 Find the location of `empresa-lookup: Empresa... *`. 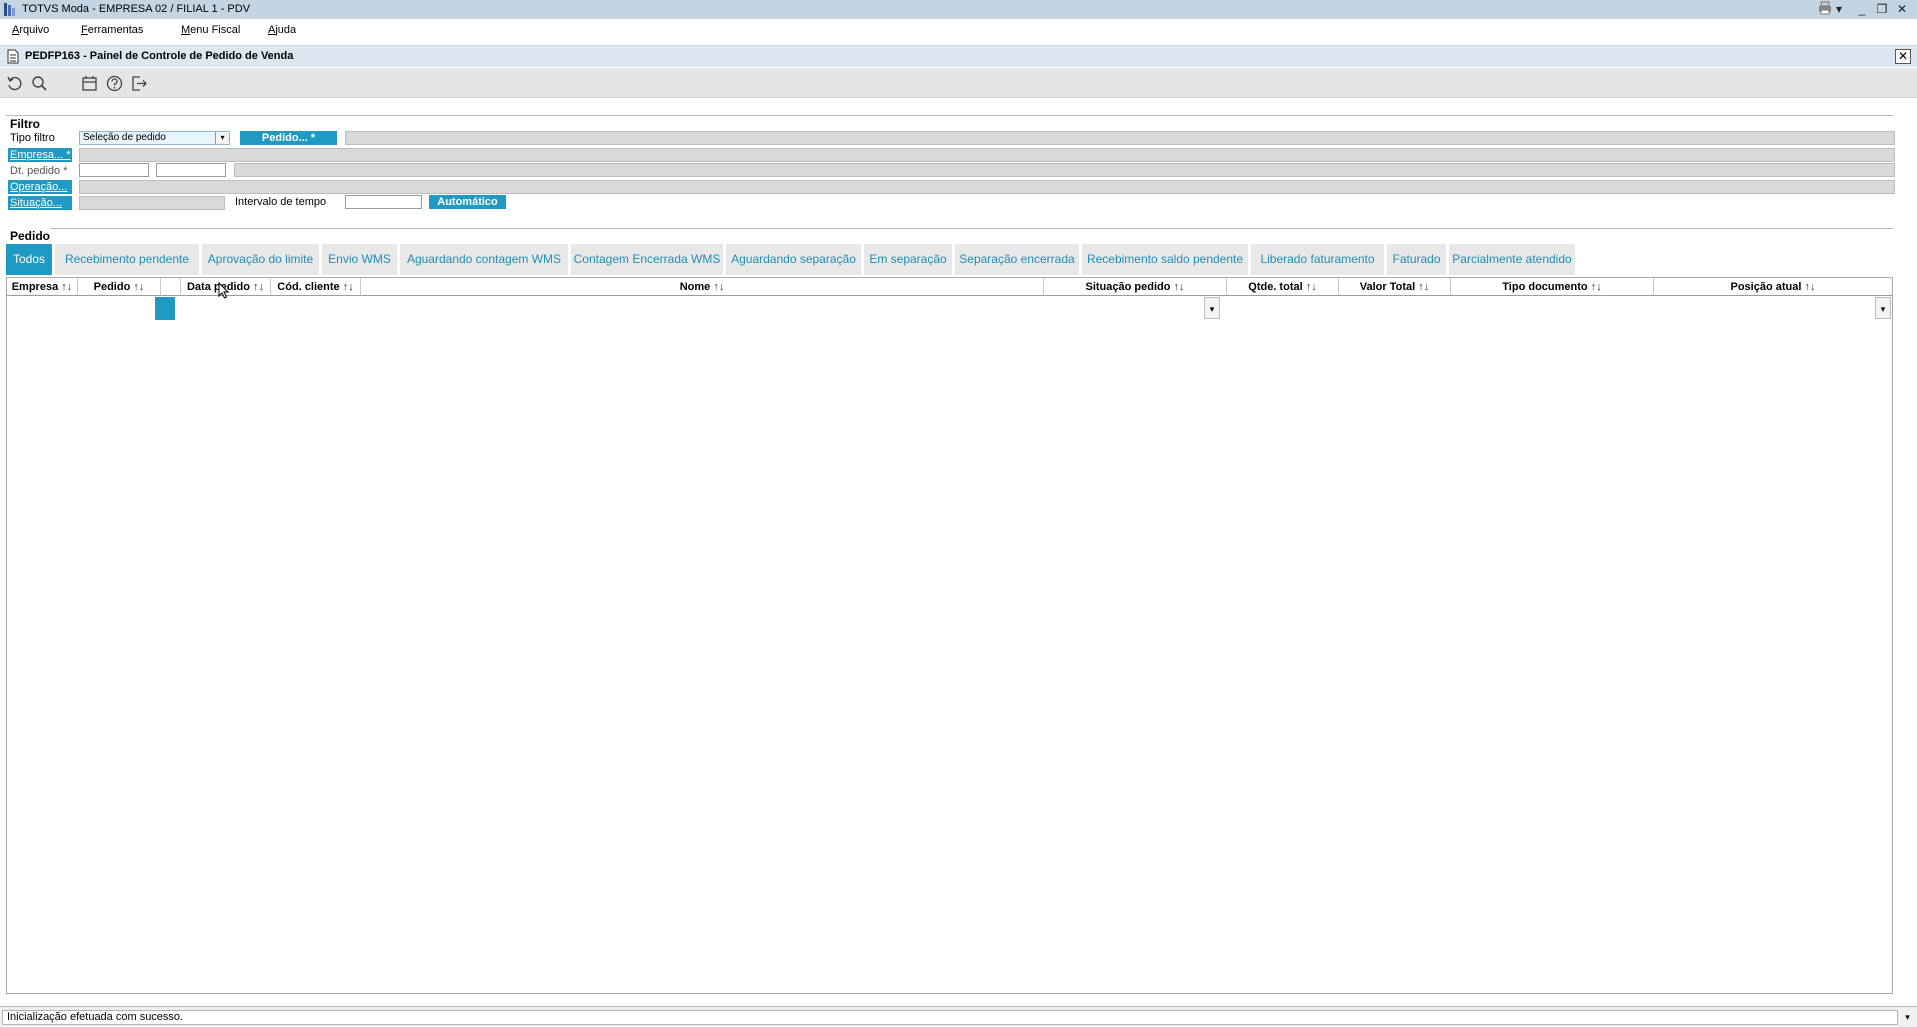

empresa-lookup: Empresa... * is located at coordinates (40, 155).